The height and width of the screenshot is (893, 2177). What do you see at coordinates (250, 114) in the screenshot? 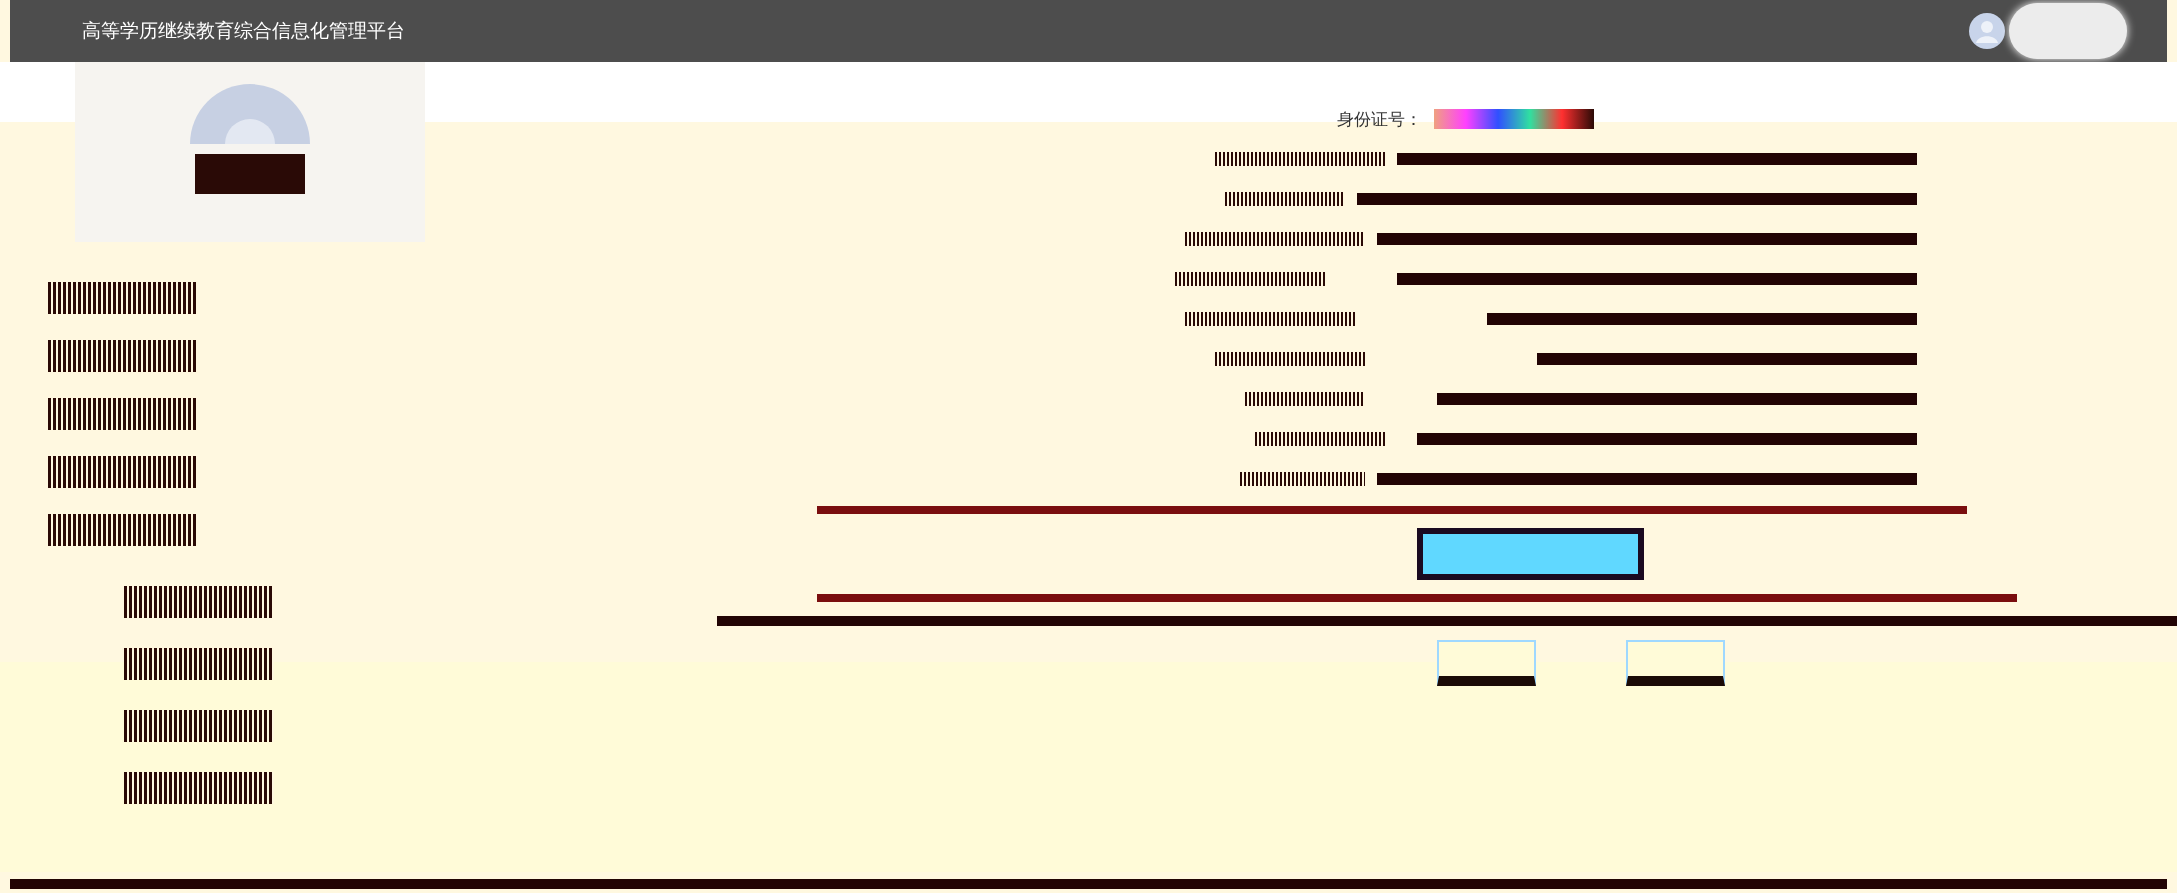
I see `profile-avatar-icon` at bounding box center [250, 114].